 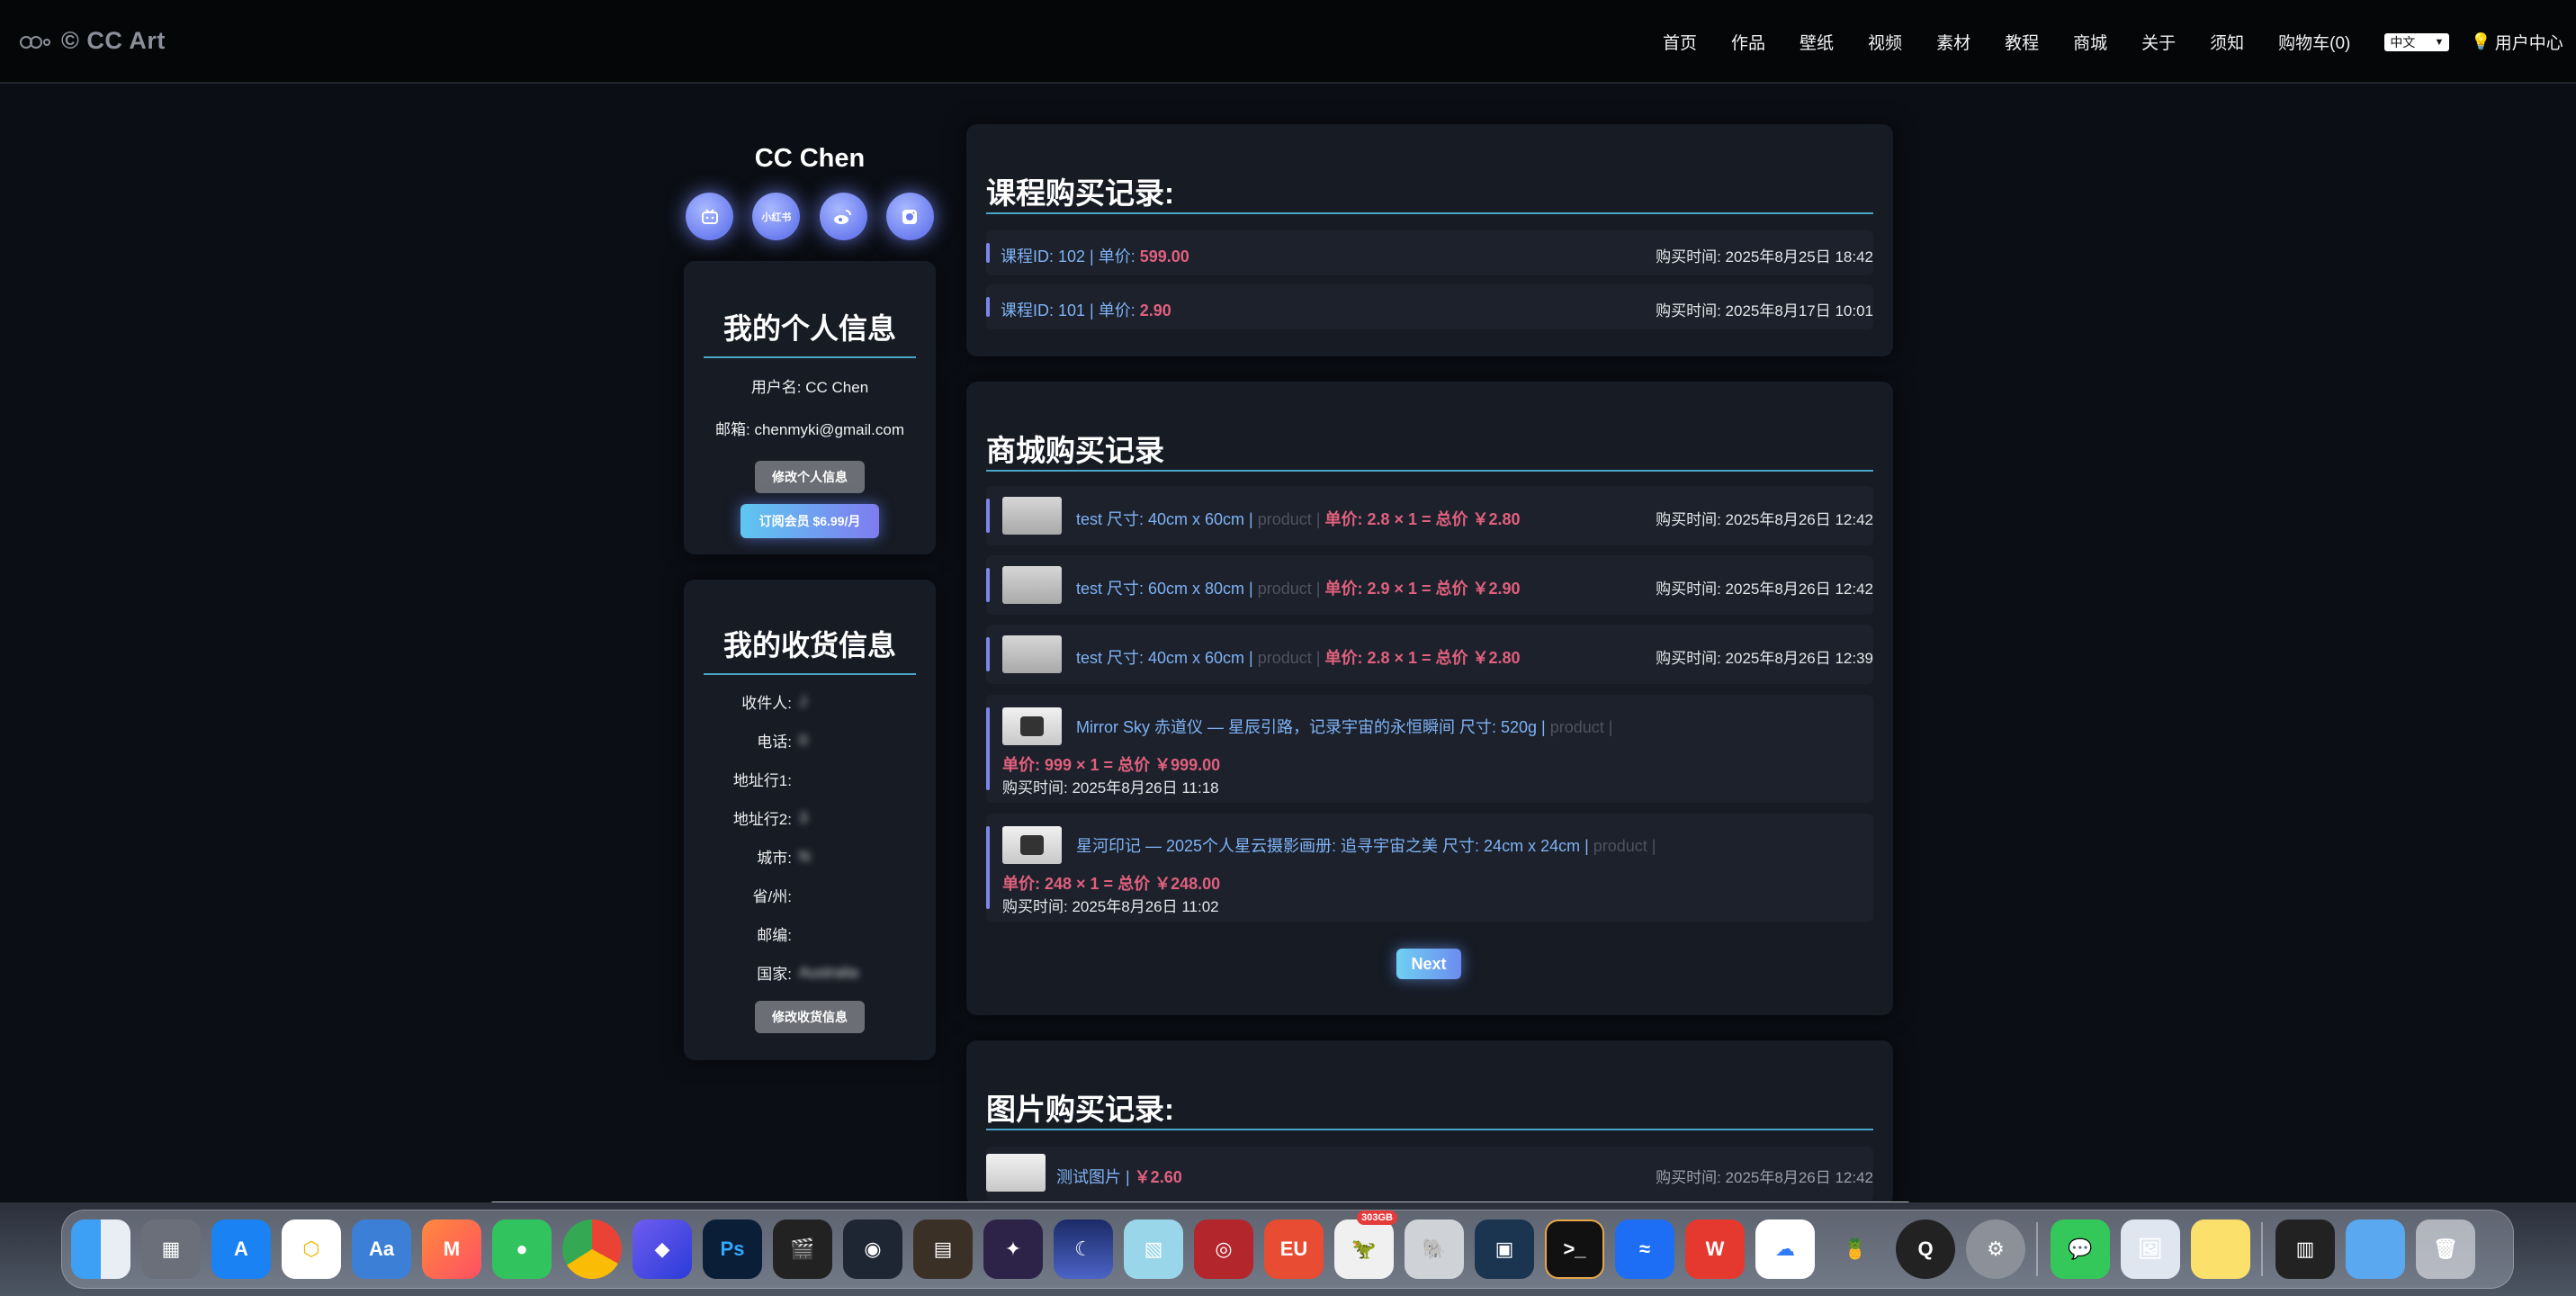 What do you see at coordinates (733, 1250) in the screenshot?
I see `photoshop-icon: Ps` at bounding box center [733, 1250].